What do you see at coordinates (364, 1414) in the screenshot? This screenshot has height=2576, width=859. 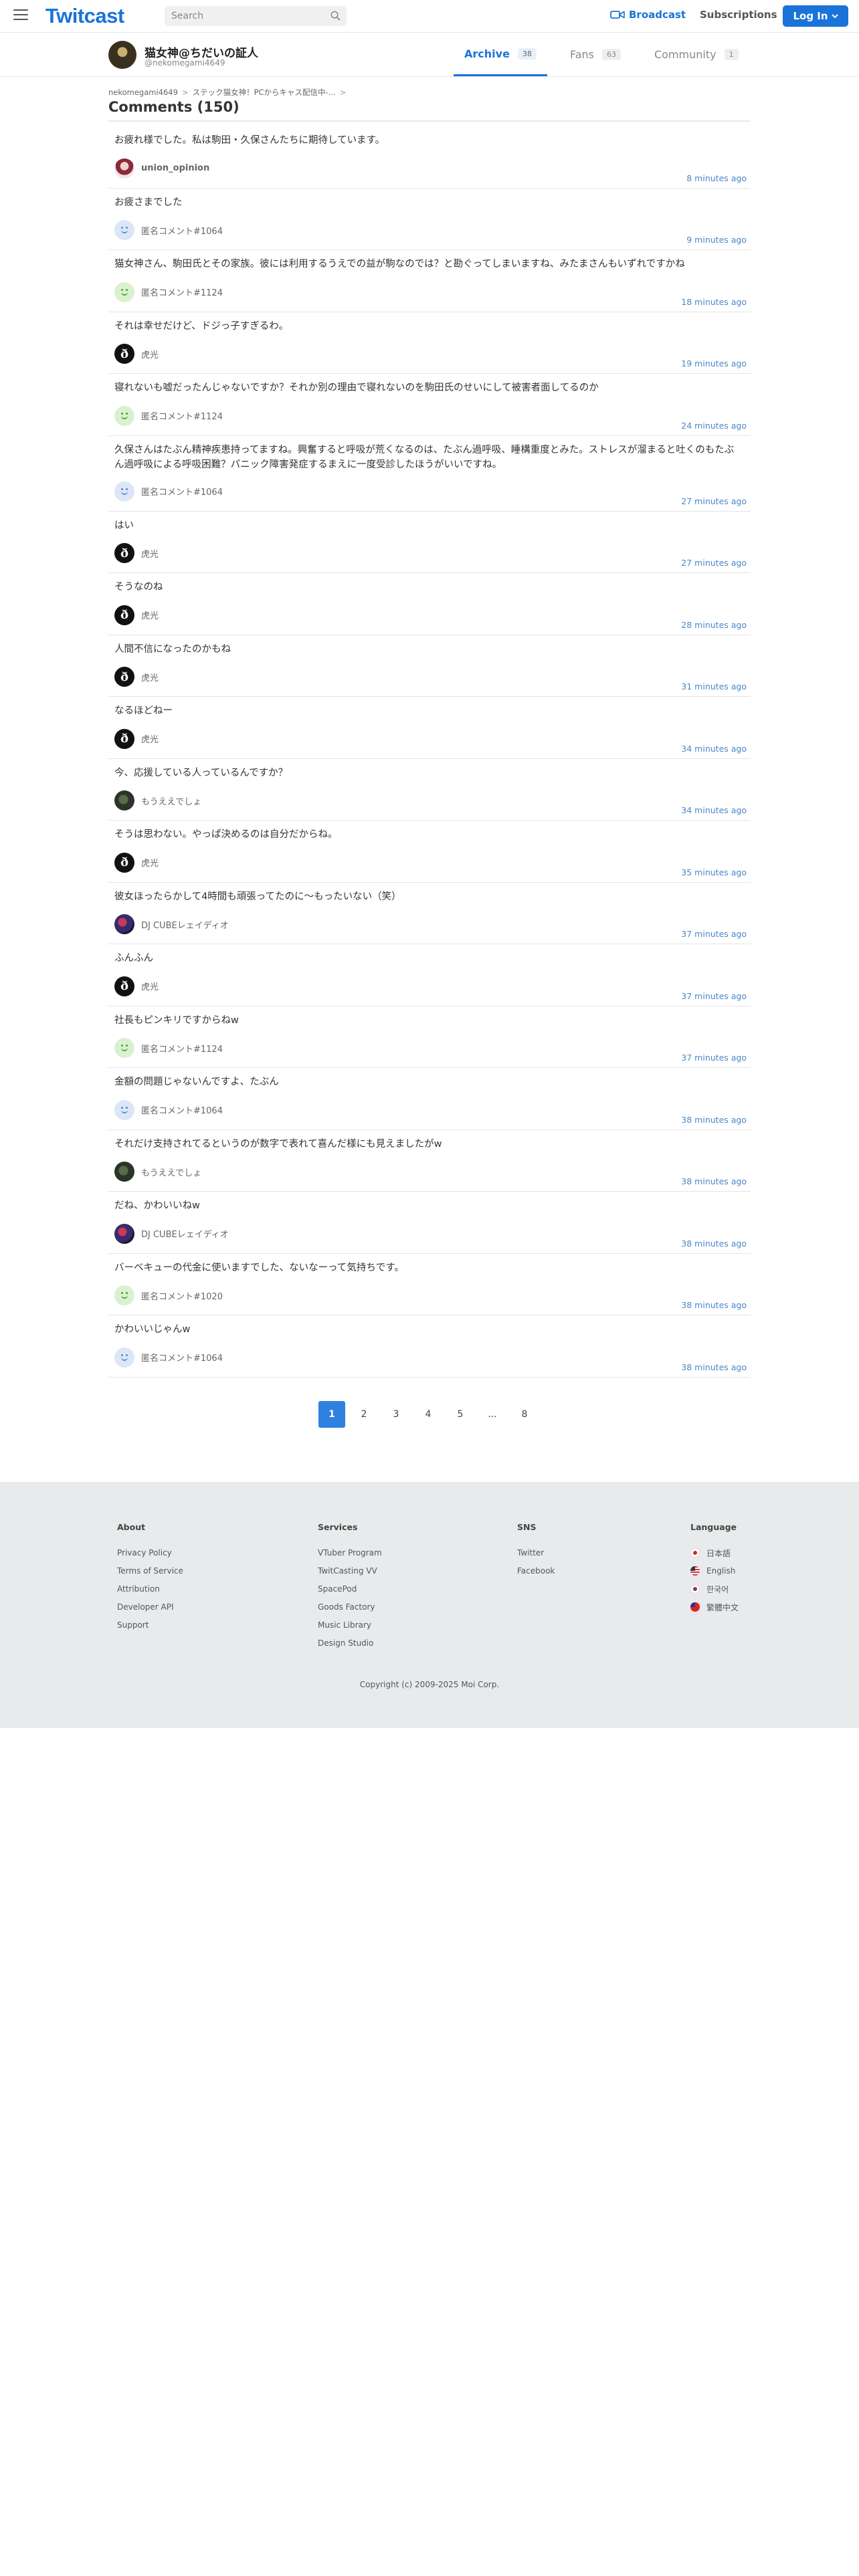 I see `page-button-2: 2` at bounding box center [364, 1414].